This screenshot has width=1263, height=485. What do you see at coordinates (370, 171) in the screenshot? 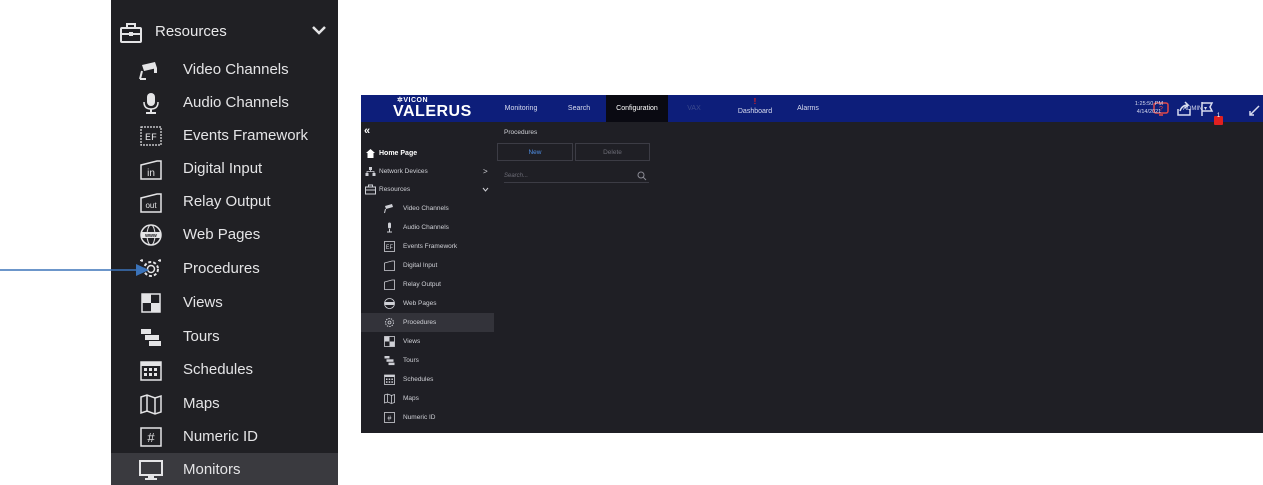
I see `network-icon` at bounding box center [370, 171].